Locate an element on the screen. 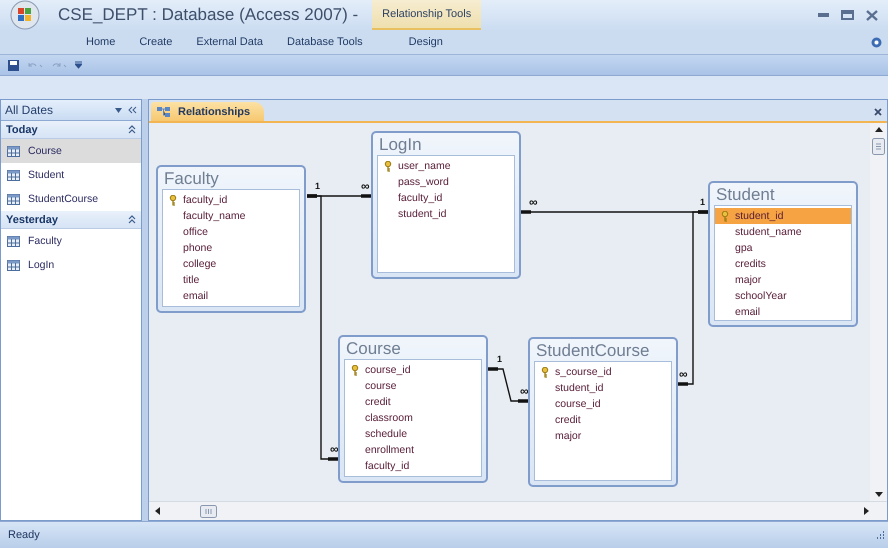  customize-icon is located at coordinates (78, 65).